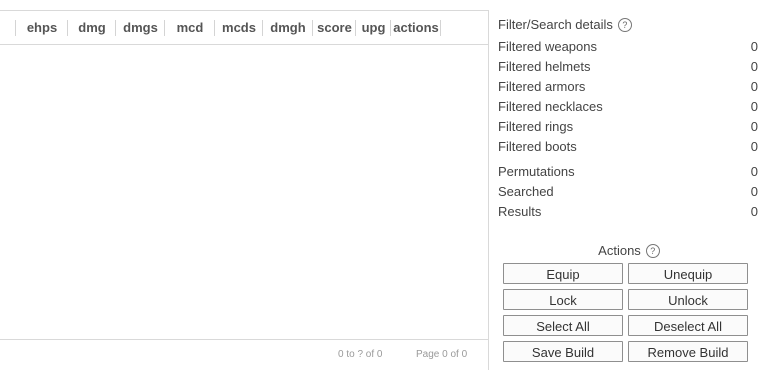 This screenshot has width=761, height=370. Describe the element at coordinates (563, 273) in the screenshot. I see `equip-button: Equip` at that location.